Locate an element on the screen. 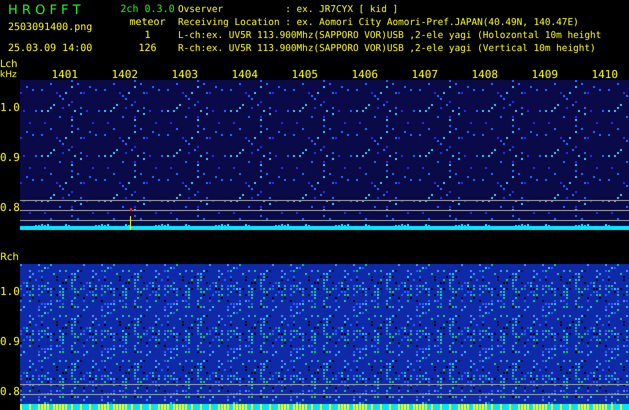 The image size is (629, 410). datetime: 25.03.09 14:00 is located at coordinates (51, 48).